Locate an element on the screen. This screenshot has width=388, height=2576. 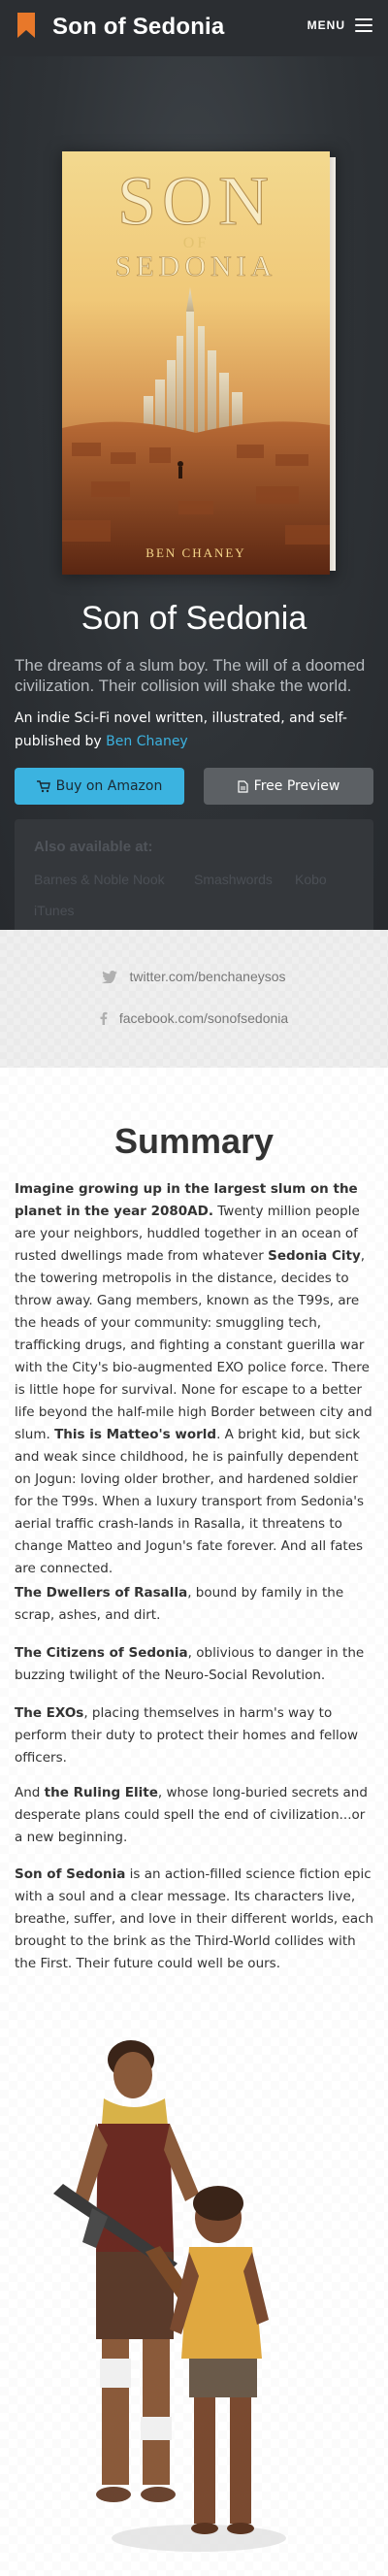
free-preview-label: Free Preview is located at coordinates (296, 786).